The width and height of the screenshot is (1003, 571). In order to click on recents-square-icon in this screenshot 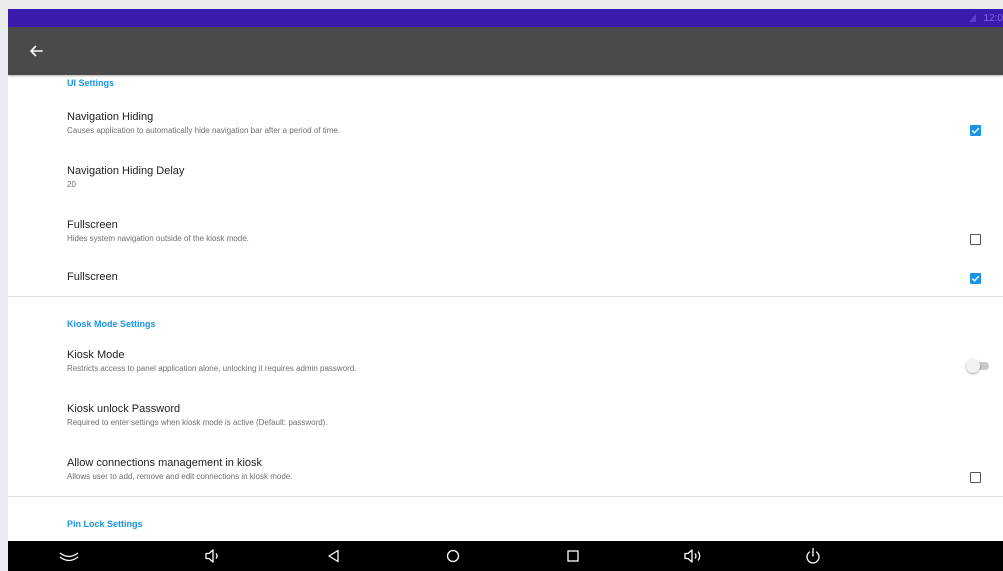, I will do `click(573, 556)`.